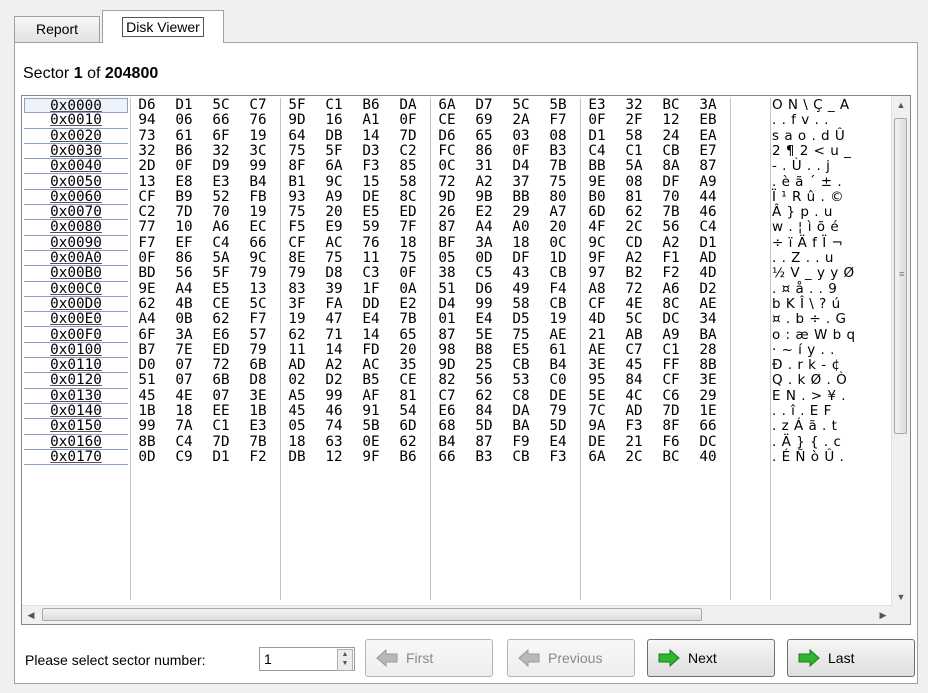 This screenshot has width=928, height=693. I want to click on hex-byte: D1, so click(708, 243).